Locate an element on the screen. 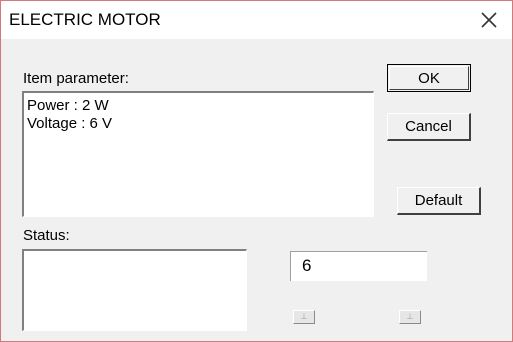  status-box is located at coordinates (134, 290).